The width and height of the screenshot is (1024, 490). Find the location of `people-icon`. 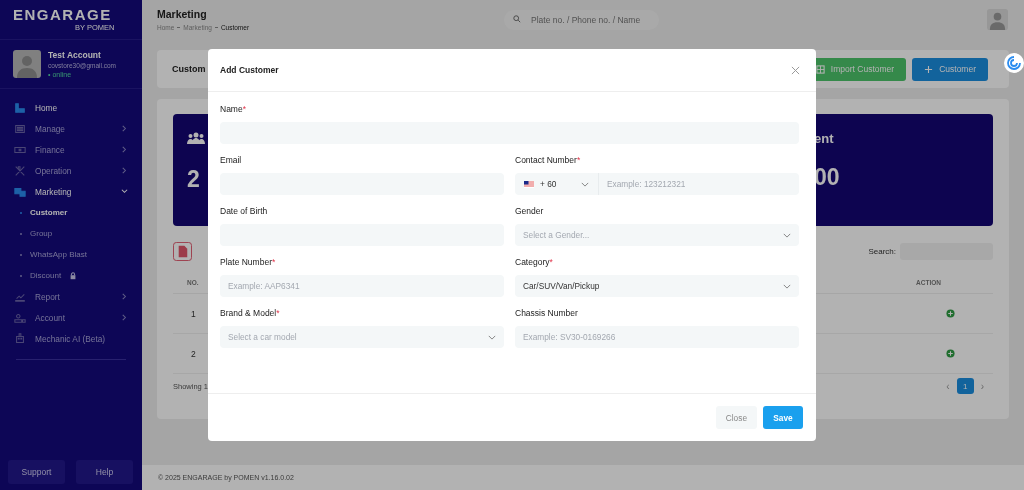

people-icon is located at coordinates (196, 138).